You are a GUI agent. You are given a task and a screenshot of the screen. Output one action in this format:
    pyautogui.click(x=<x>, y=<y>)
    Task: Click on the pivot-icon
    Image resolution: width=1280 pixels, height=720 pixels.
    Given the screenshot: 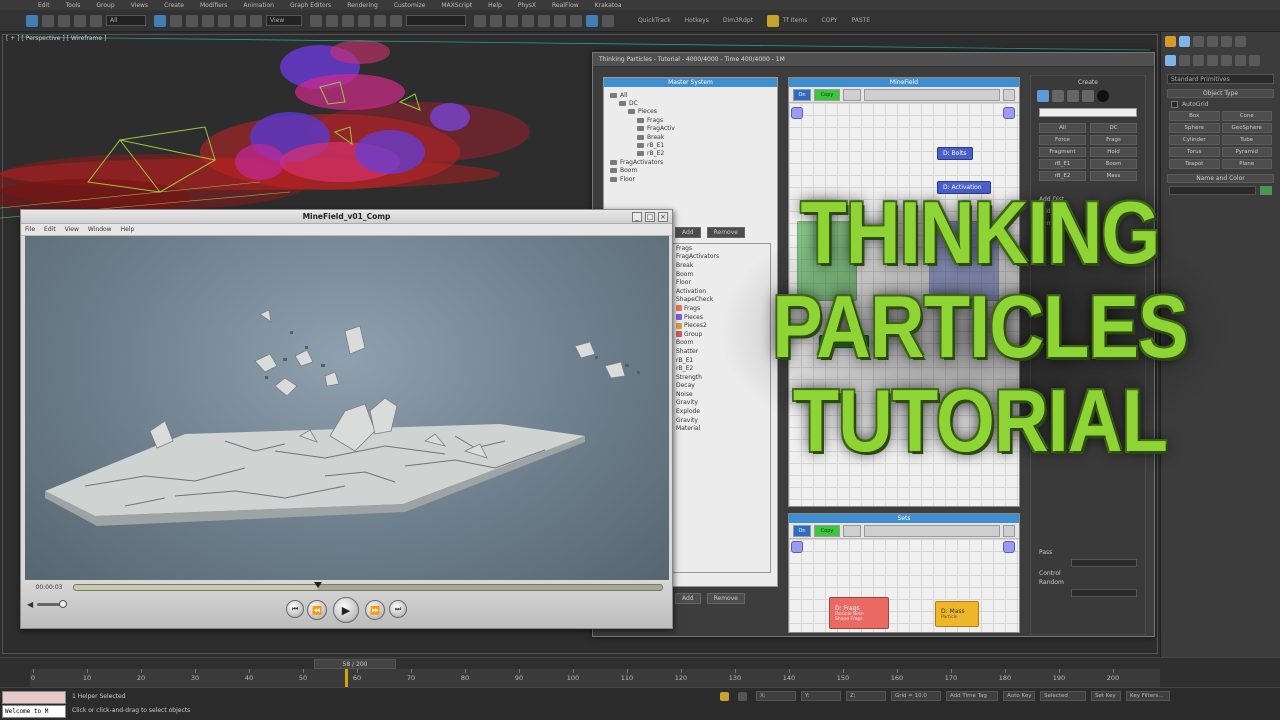 What is the action you would take?
    pyautogui.click(x=316, y=20)
    